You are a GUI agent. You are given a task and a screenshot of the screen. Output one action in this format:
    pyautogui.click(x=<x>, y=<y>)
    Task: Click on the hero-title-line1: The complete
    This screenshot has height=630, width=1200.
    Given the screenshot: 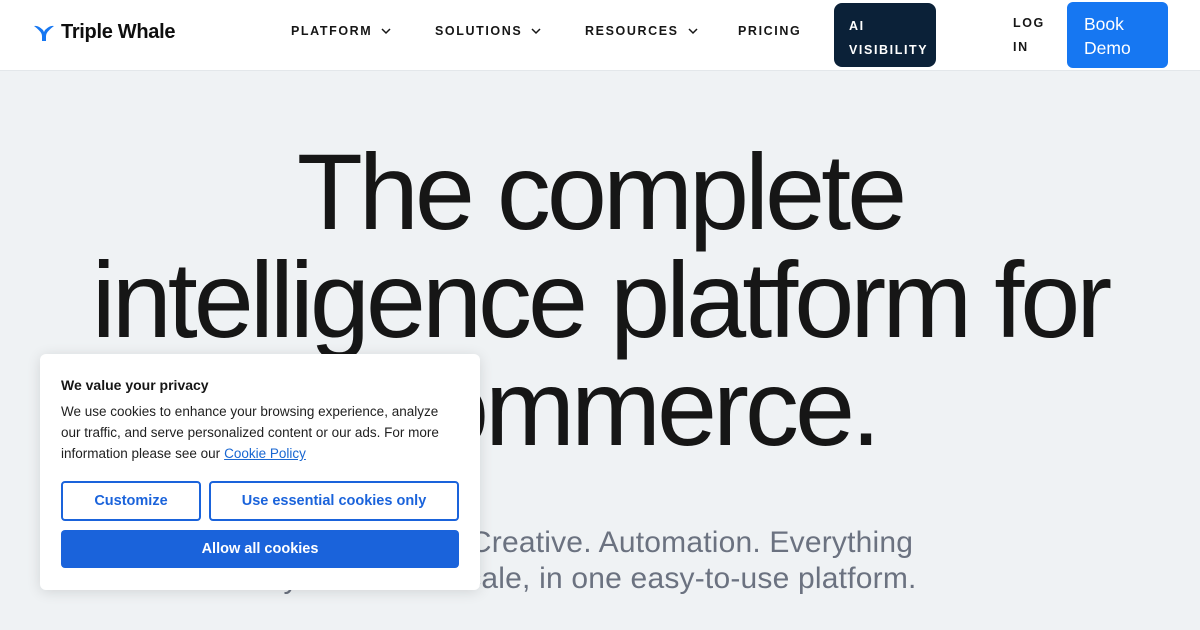 What is the action you would take?
    pyautogui.click(x=601, y=191)
    